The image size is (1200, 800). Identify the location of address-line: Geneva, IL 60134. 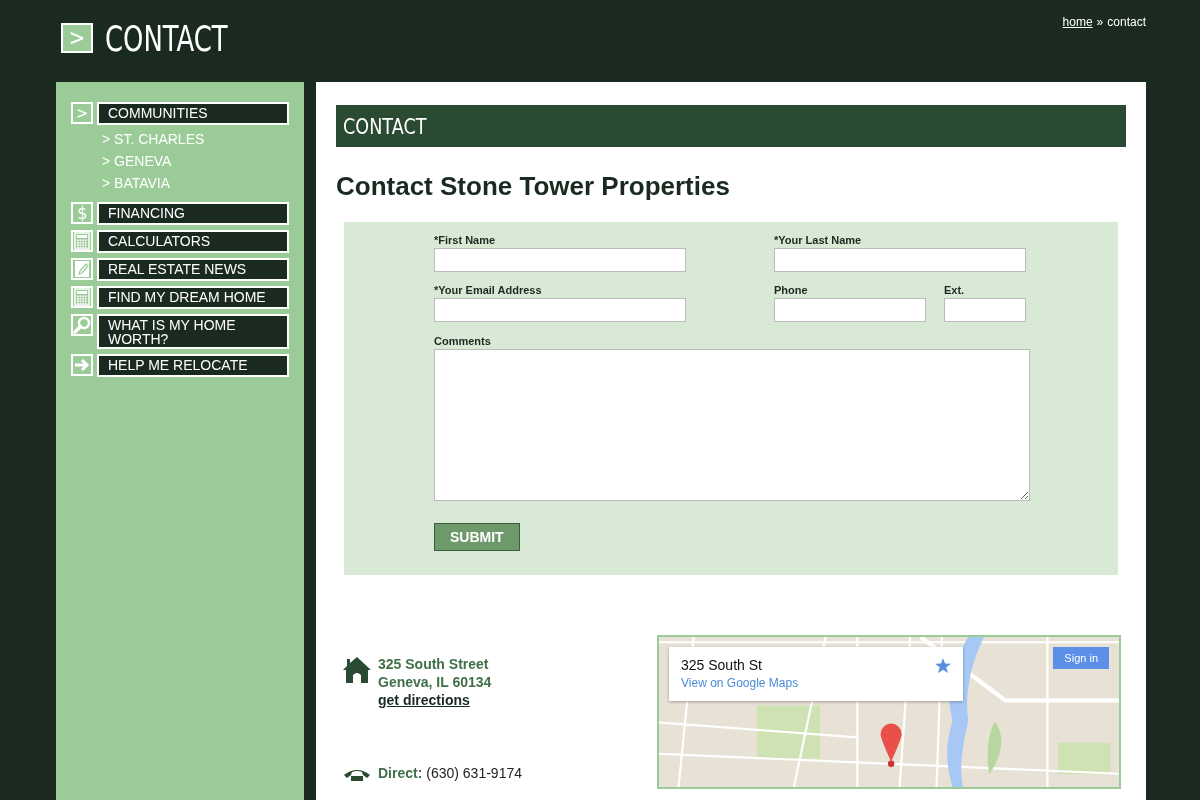
(435, 682).